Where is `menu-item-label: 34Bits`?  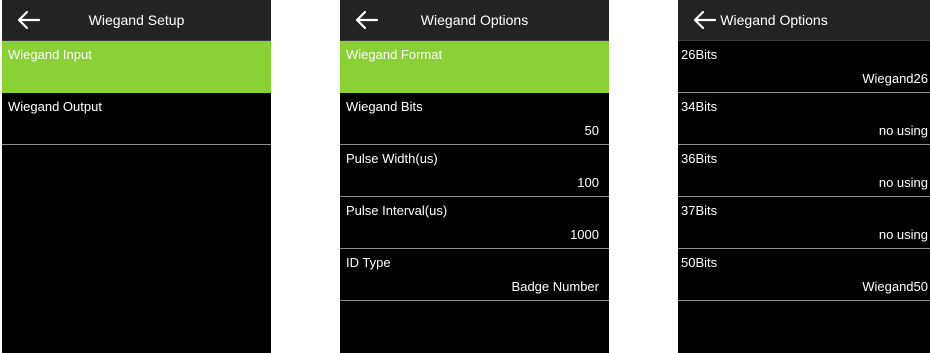 menu-item-label: 34Bits is located at coordinates (699, 106).